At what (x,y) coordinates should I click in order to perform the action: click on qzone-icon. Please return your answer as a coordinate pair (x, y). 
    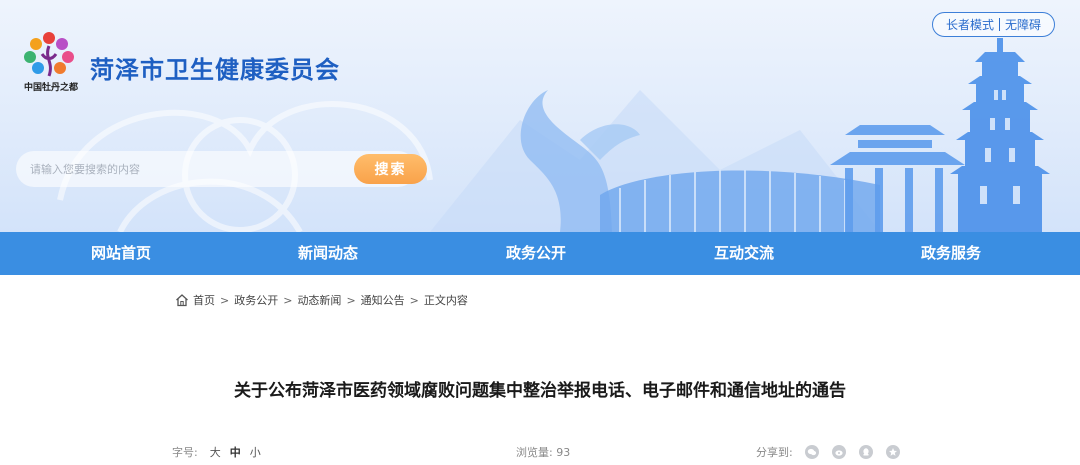
    Looking at the image, I should click on (892, 452).